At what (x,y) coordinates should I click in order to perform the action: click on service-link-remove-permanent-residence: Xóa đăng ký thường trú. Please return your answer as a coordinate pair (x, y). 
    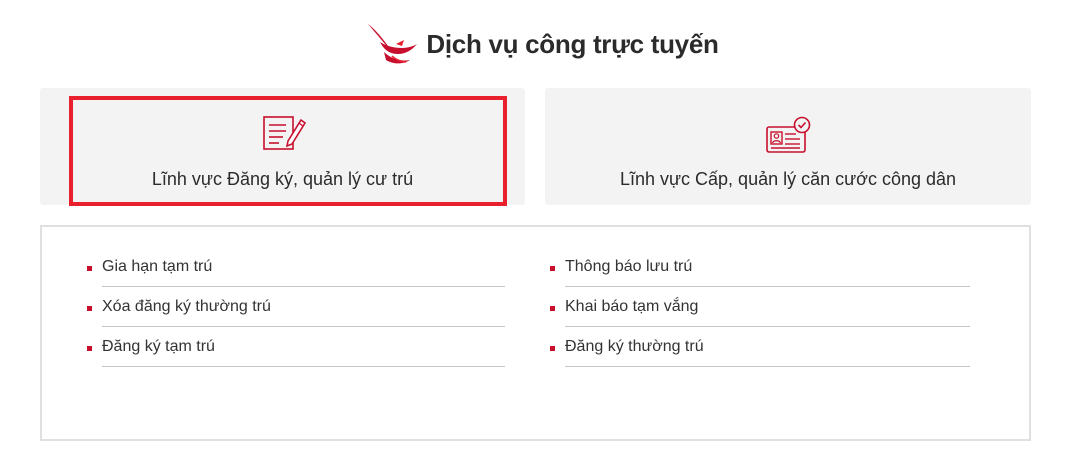
    Looking at the image, I should click on (296, 311).